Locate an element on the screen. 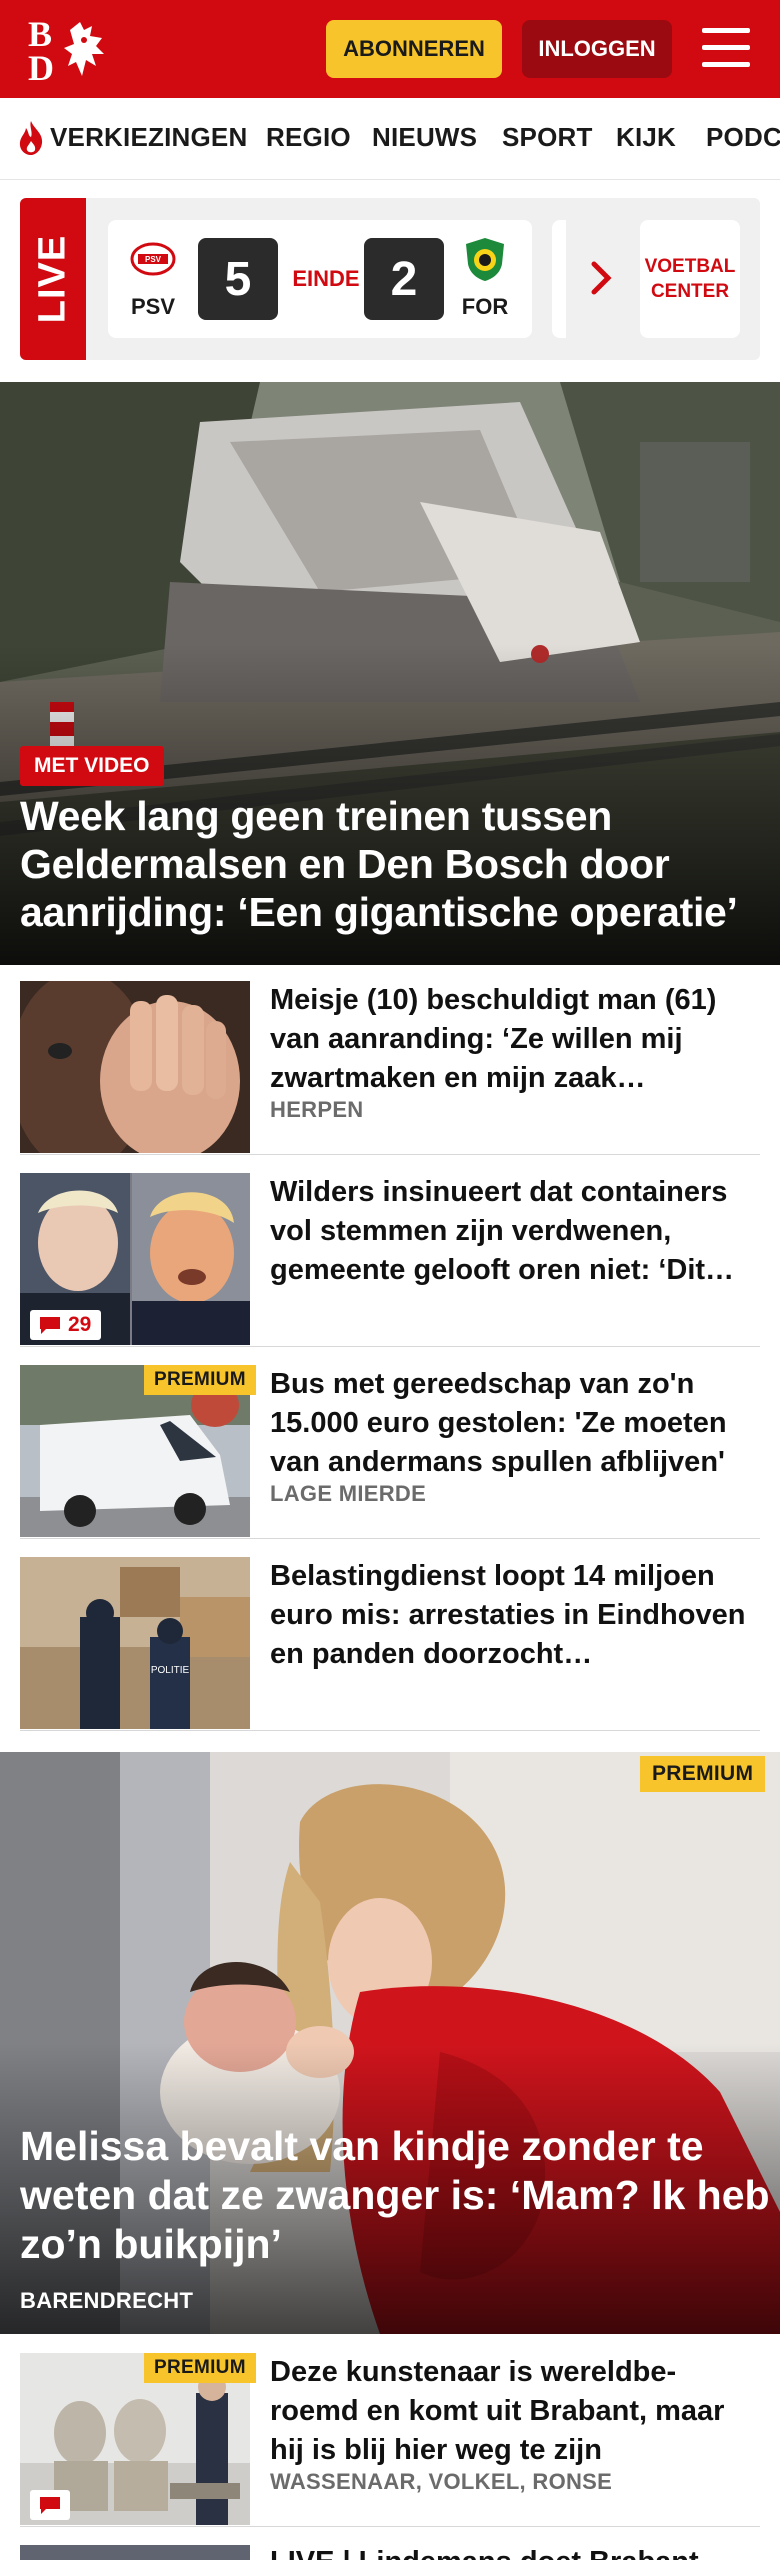  site-header: B D ABONNEREN INLOGGEN is located at coordinates (390, 49).